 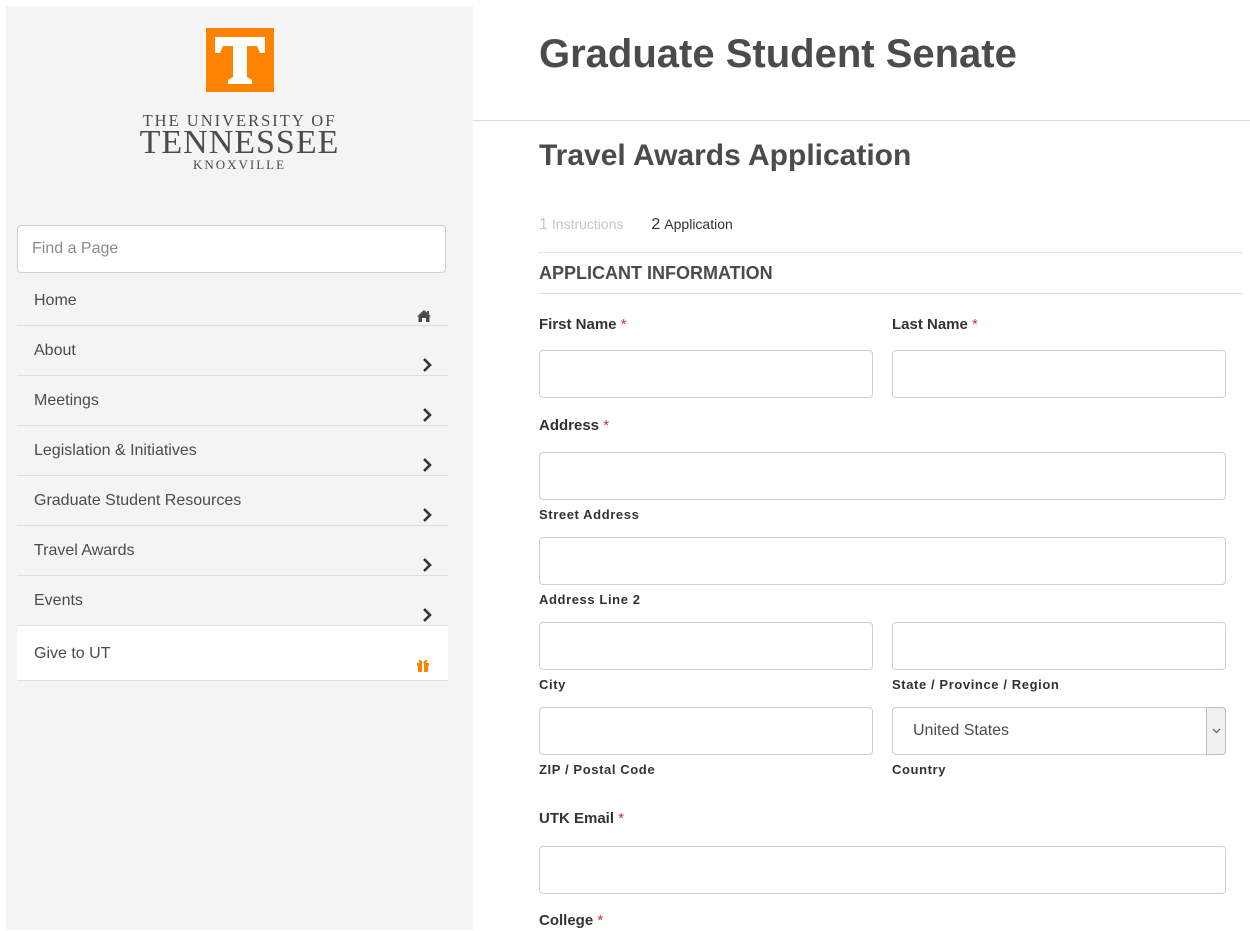 I want to click on find-a-page-input: Find a Page, so click(x=231, y=249).